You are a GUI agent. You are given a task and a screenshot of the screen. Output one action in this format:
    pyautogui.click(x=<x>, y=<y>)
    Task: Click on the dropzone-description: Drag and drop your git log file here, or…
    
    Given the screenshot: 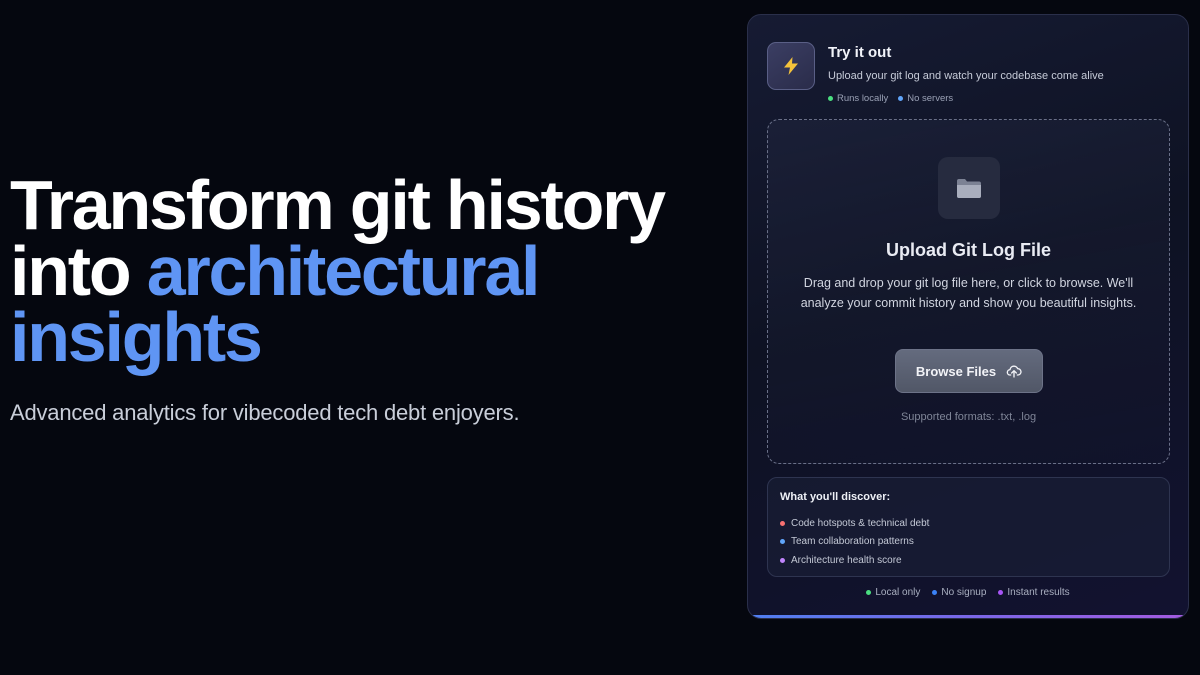 What is the action you would take?
    pyautogui.click(x=968, y=293)
    